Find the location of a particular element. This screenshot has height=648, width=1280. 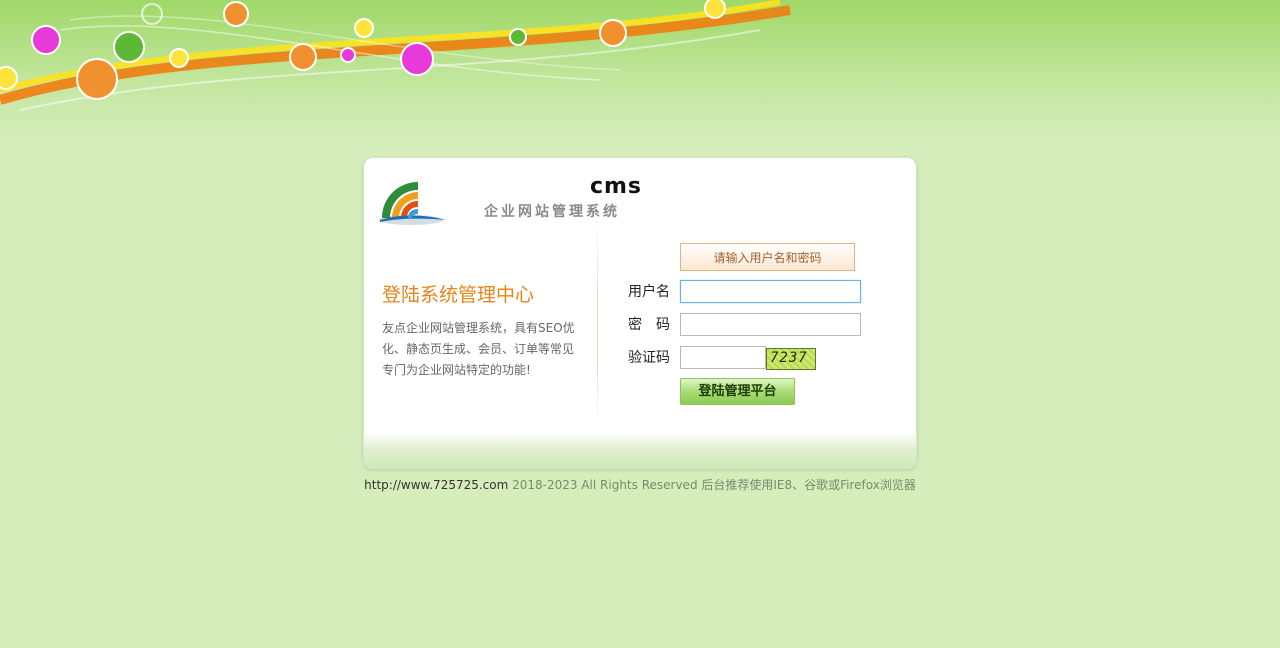

username-input is located at coordinates (770, 291).